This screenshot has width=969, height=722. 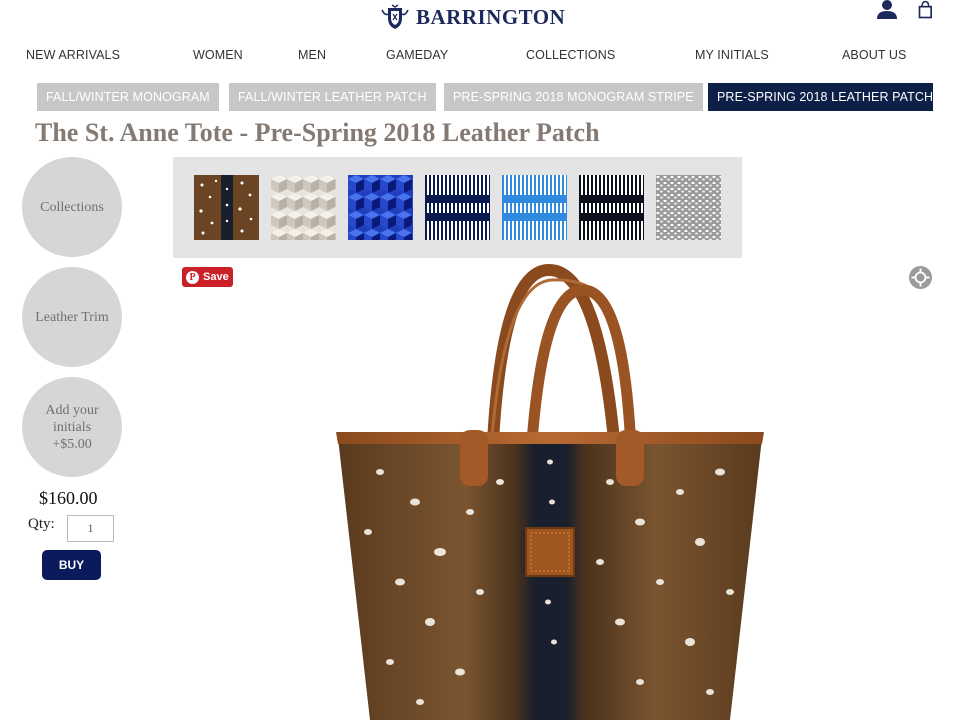 What do you see at coordinates (41, 524) in the screenshot?
I see `qty-label: Qty:` at bounding box center [41, 524].